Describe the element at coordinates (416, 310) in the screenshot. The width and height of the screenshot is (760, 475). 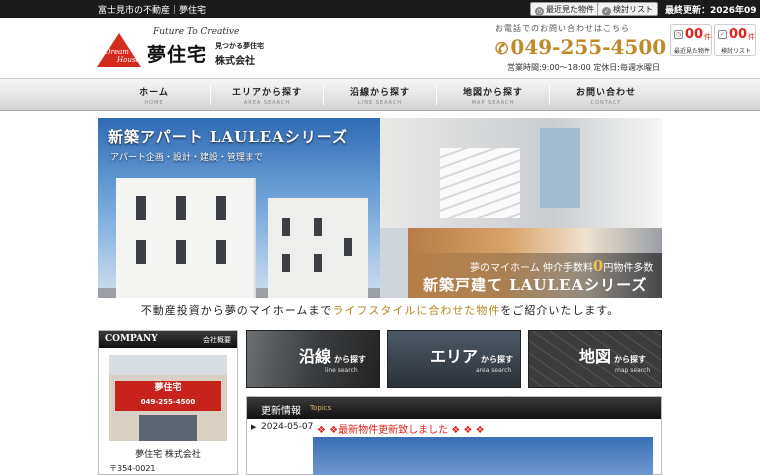
I see `catch-highlight: ライフスタイルに合わせた物件` at that location.